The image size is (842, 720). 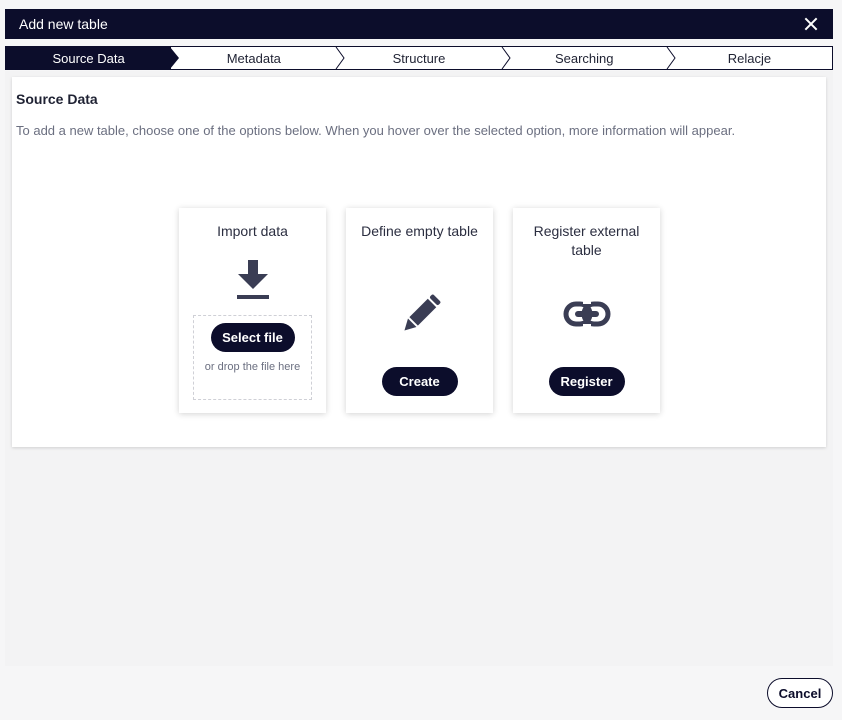 I want to click on drop-hint: or drop the file here, so click(x=252, y=367).